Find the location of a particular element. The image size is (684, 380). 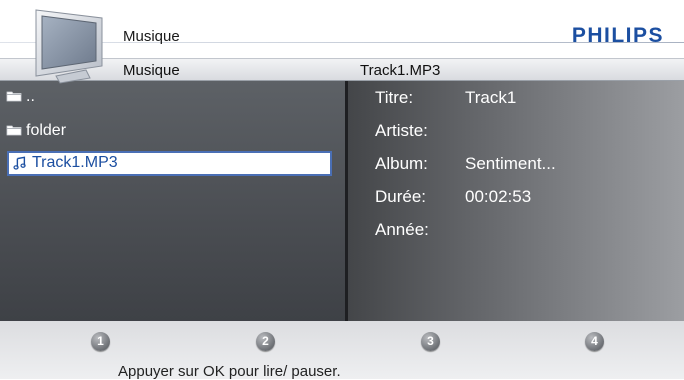

breadcrumb-folder: Musique is located at coordinates (151, 70).